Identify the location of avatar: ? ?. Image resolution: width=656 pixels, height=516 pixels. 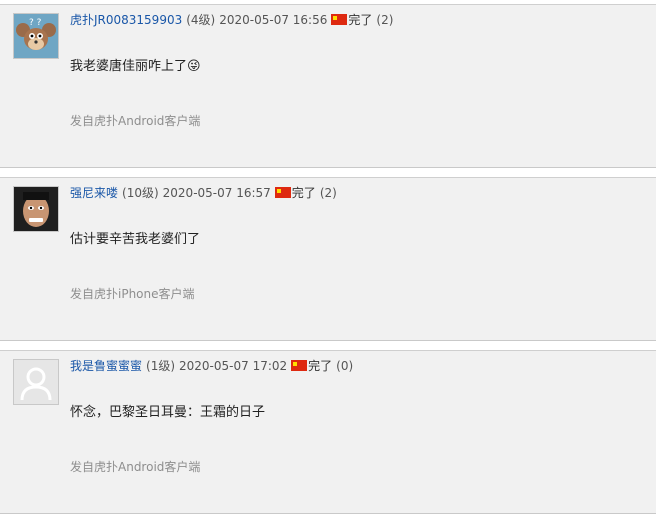
(36, 36).